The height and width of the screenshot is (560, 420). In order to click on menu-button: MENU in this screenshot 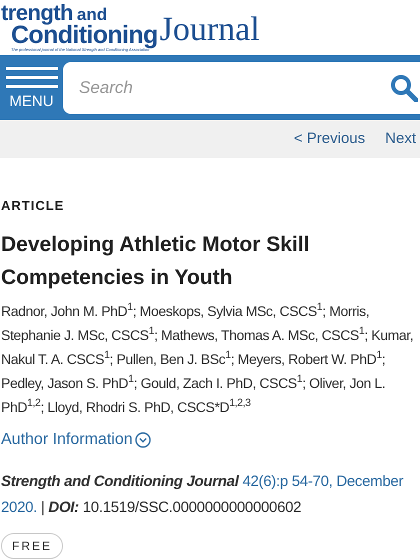, I will do `click(31, 87)`.